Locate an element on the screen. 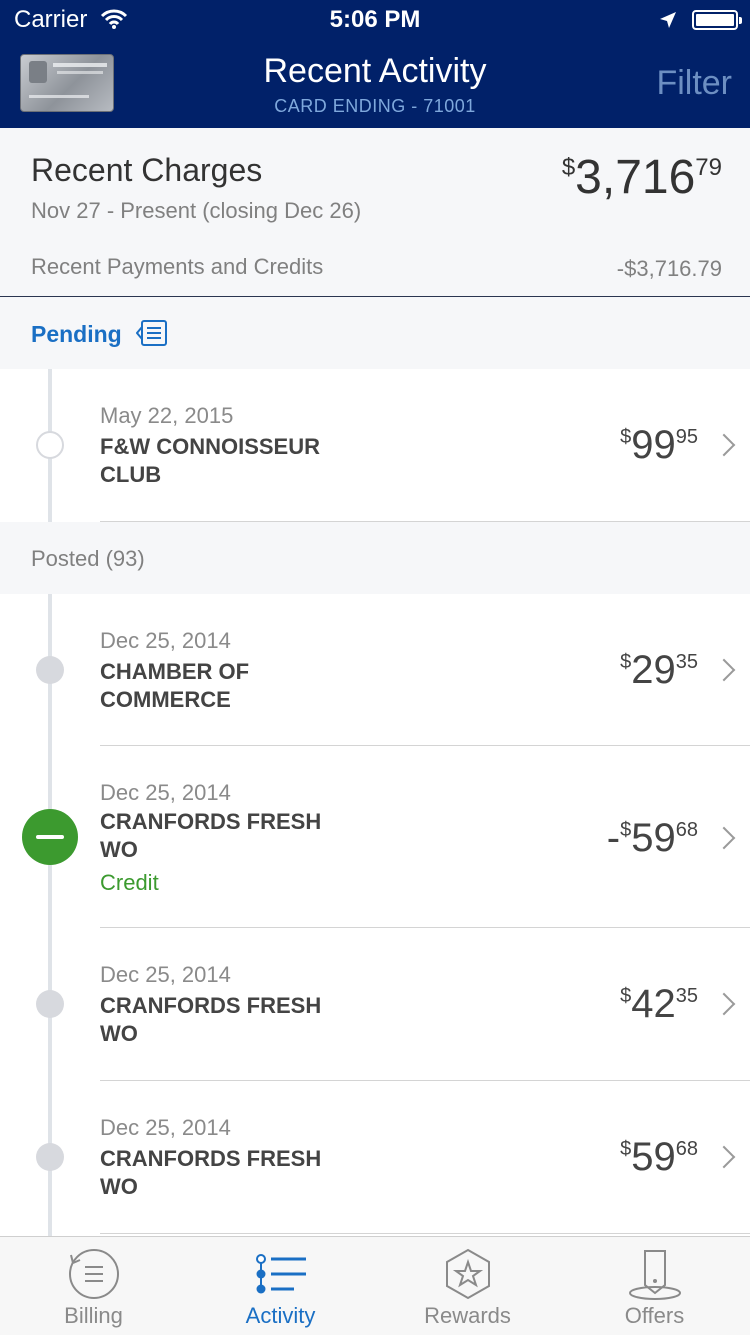 This screenshot has width=750, height=1335. tab-activity: Activity is located at coordinates (280, 1286).